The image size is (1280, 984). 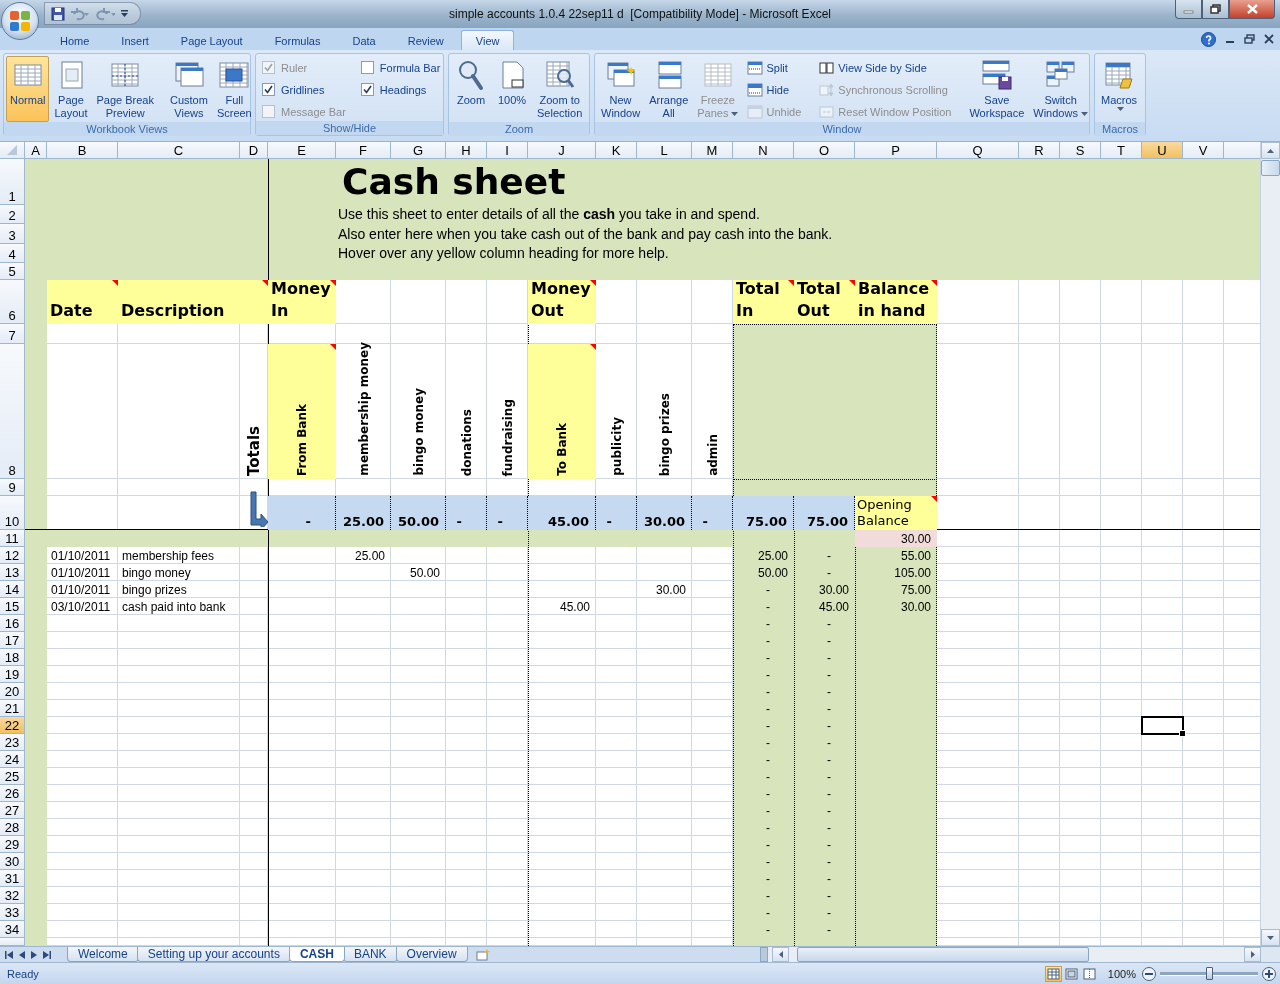 I want to click on ribbon-button: Custom Views, so click(x=188, y=89).